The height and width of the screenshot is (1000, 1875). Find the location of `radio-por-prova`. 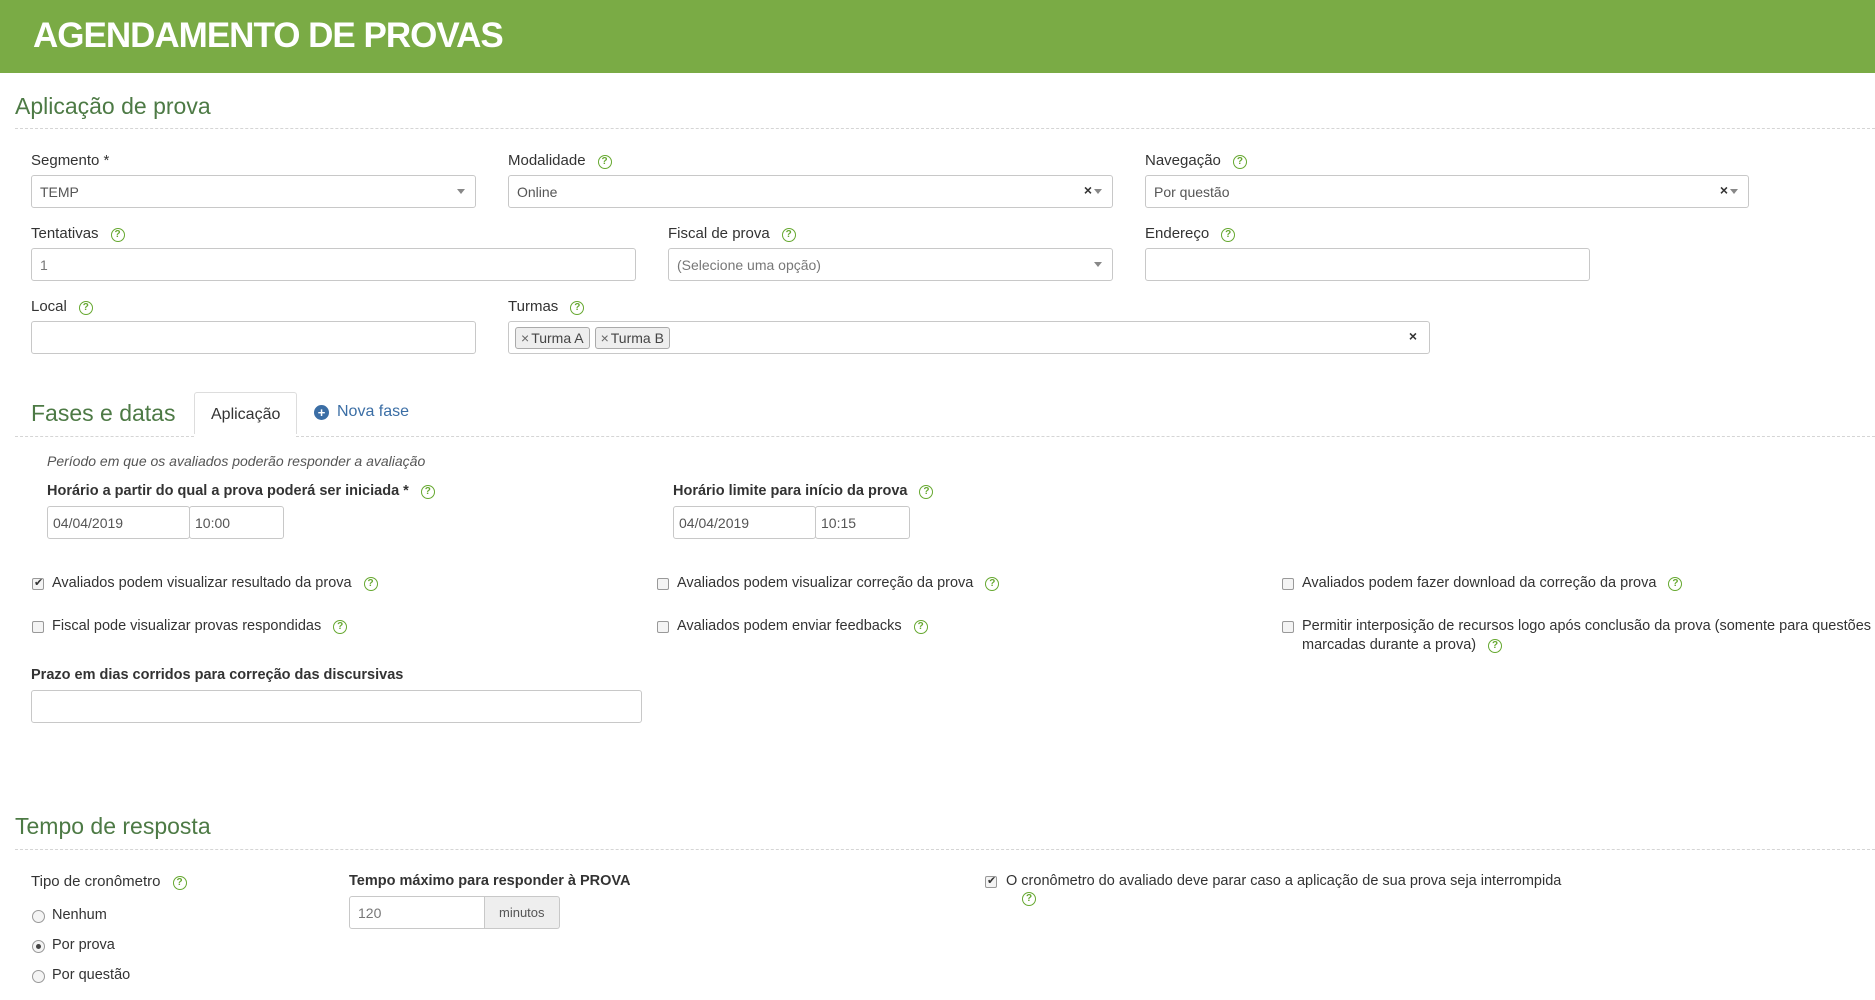

radio-por-prova is located at coordinates (38, 946).